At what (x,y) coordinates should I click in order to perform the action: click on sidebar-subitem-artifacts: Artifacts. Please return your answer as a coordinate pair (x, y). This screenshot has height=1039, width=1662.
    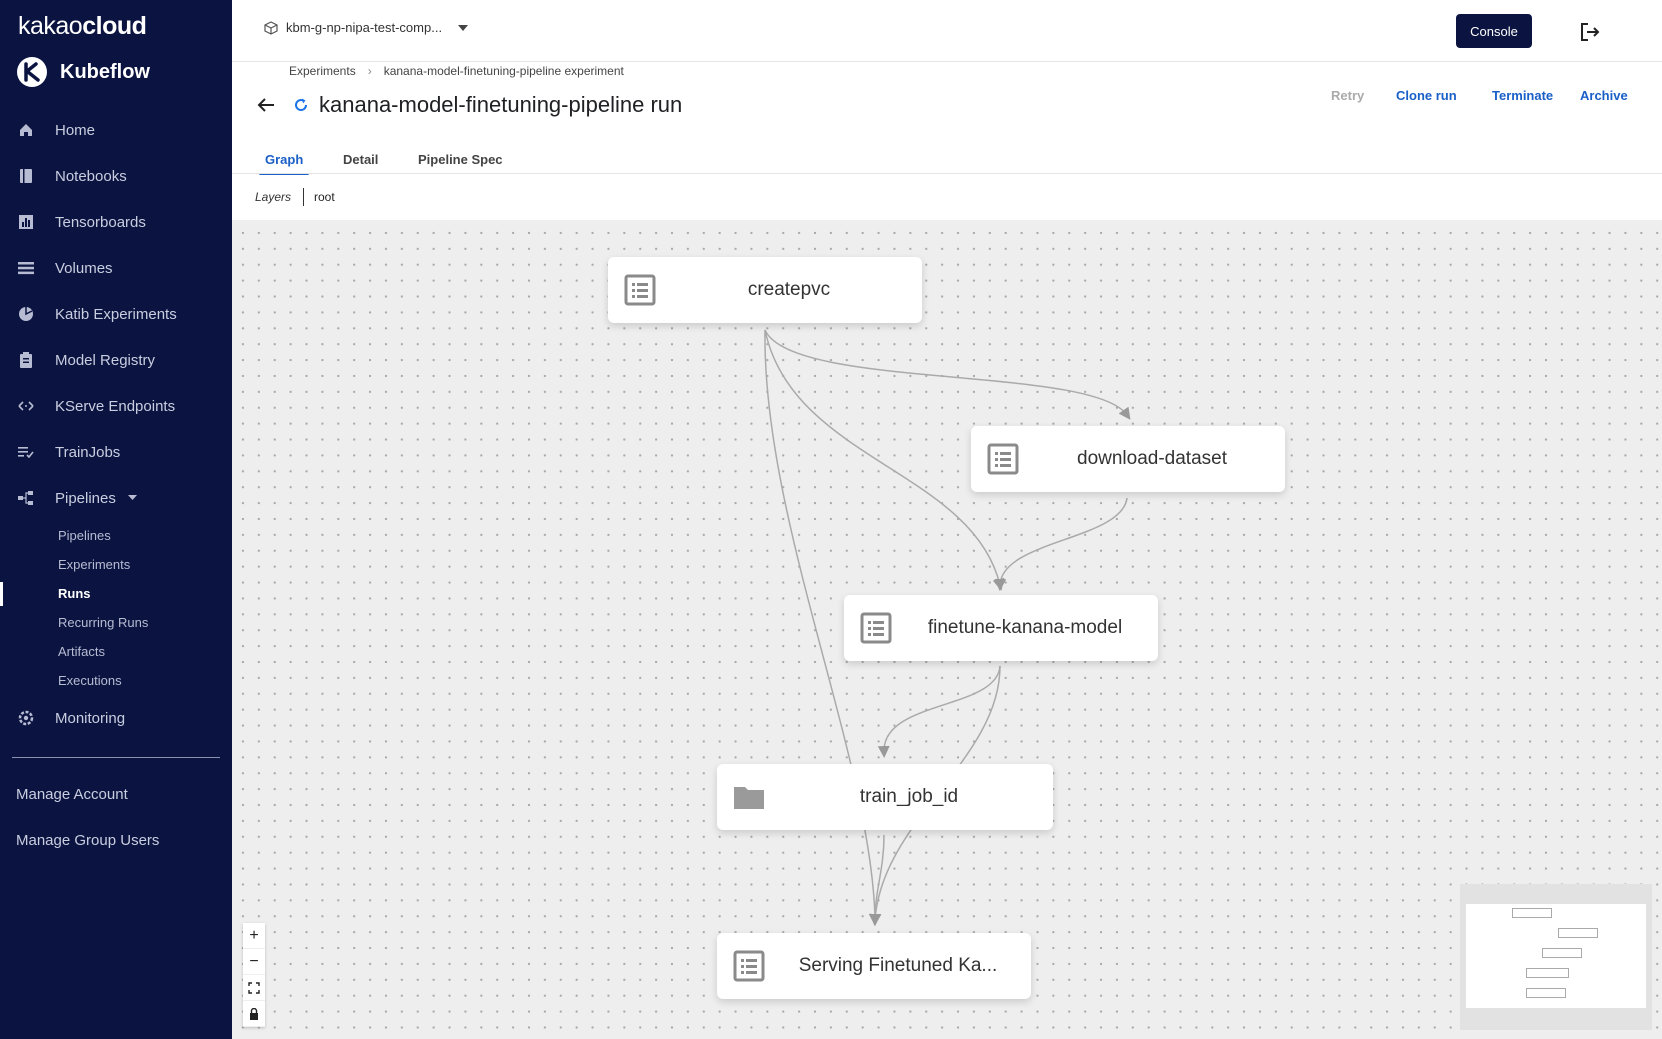
    Looking at the image, I should click on (116, 652).